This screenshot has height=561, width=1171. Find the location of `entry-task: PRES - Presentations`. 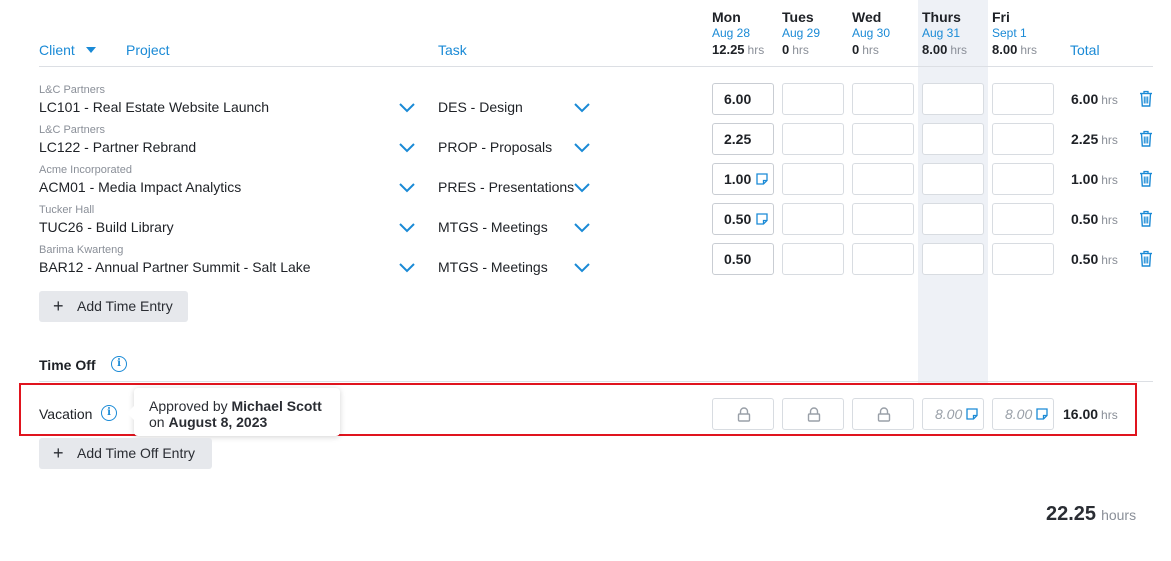

entry-task: PRES - Presentations is located at coordinates (506, 187).